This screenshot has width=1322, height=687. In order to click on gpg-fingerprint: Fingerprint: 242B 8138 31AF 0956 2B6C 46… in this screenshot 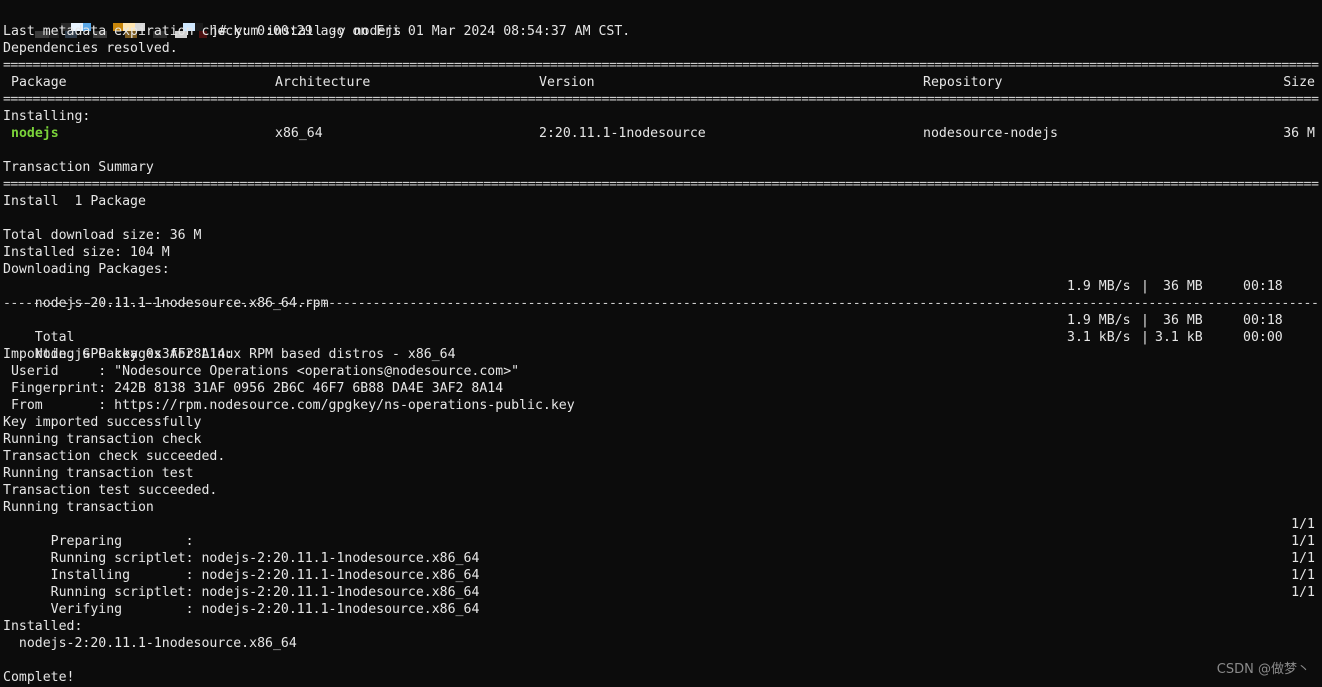, I will do `click(253, 388)`.